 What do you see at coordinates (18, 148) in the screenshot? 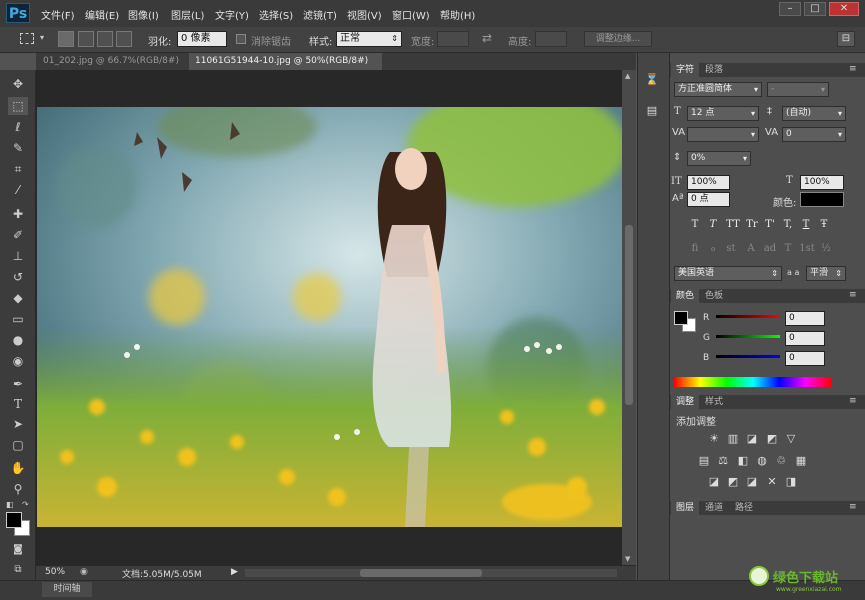
I see `quick-select-tool-icon: ✎` at bounding box center [18, 148].